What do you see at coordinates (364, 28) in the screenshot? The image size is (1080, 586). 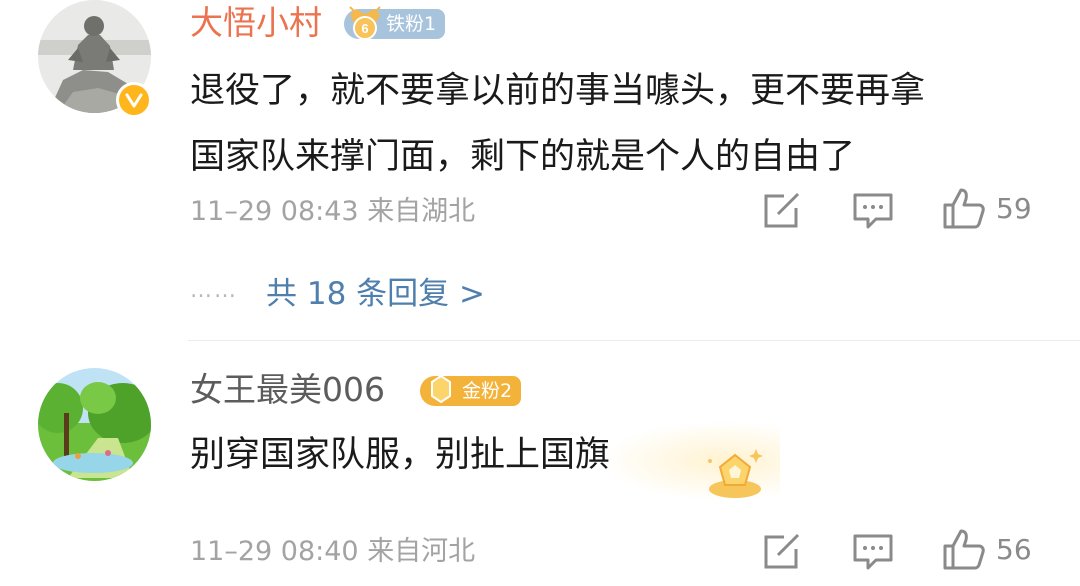 I see `svg-text: 6` at bounding box center [364, 28].